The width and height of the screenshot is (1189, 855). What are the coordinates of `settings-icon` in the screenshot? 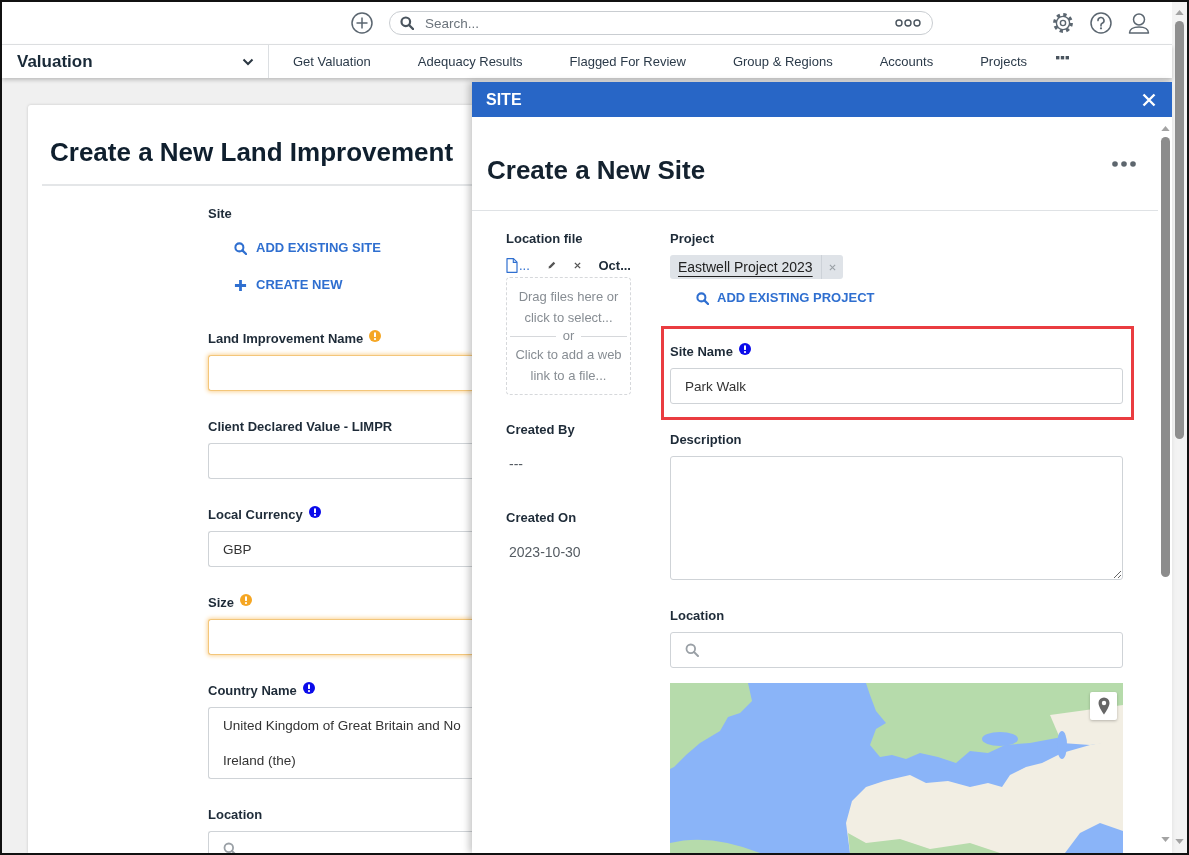 It's located at (1063, 23).